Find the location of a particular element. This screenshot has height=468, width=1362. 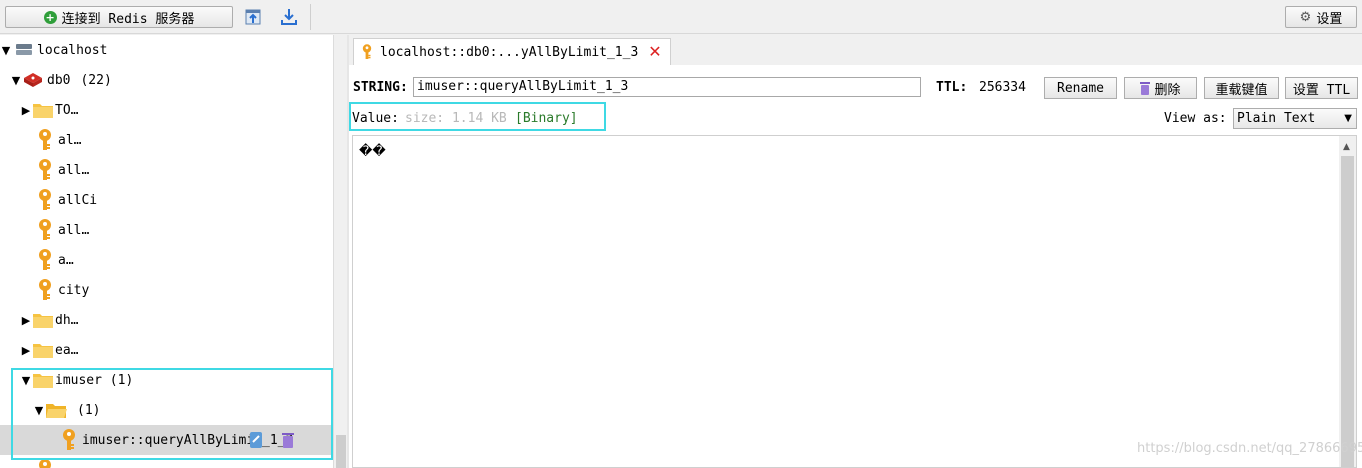

editor-scrollbar-thumb is located at coordinates (1347, 311).